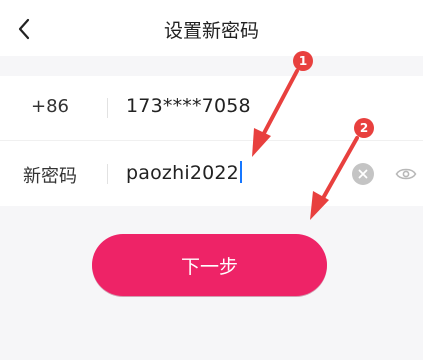 Image resolution: width=423 pixels, height=360 pixels. What do you see at coordinates (364, 128) in the screenshot?
I see `step-badge-2: 2` at bounding box center [364, 128].